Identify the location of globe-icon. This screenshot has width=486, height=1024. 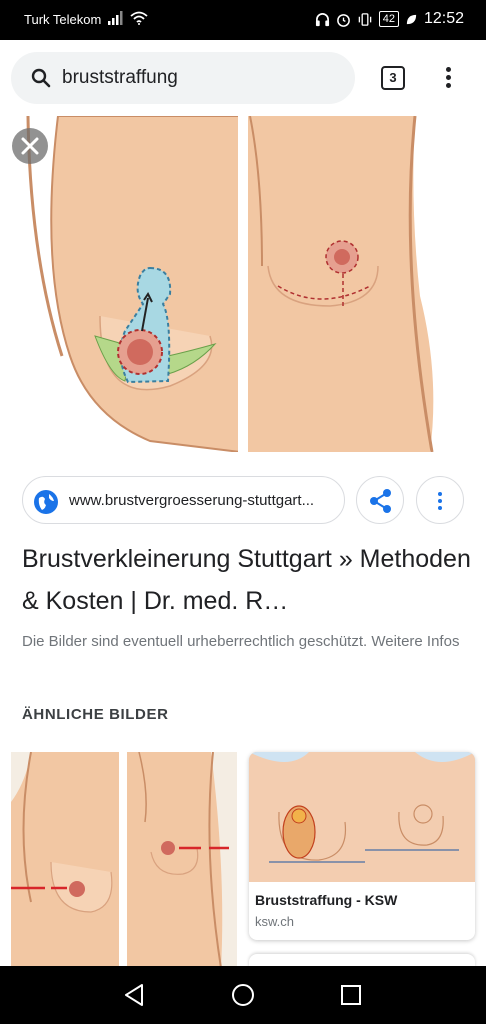
(46, 502).